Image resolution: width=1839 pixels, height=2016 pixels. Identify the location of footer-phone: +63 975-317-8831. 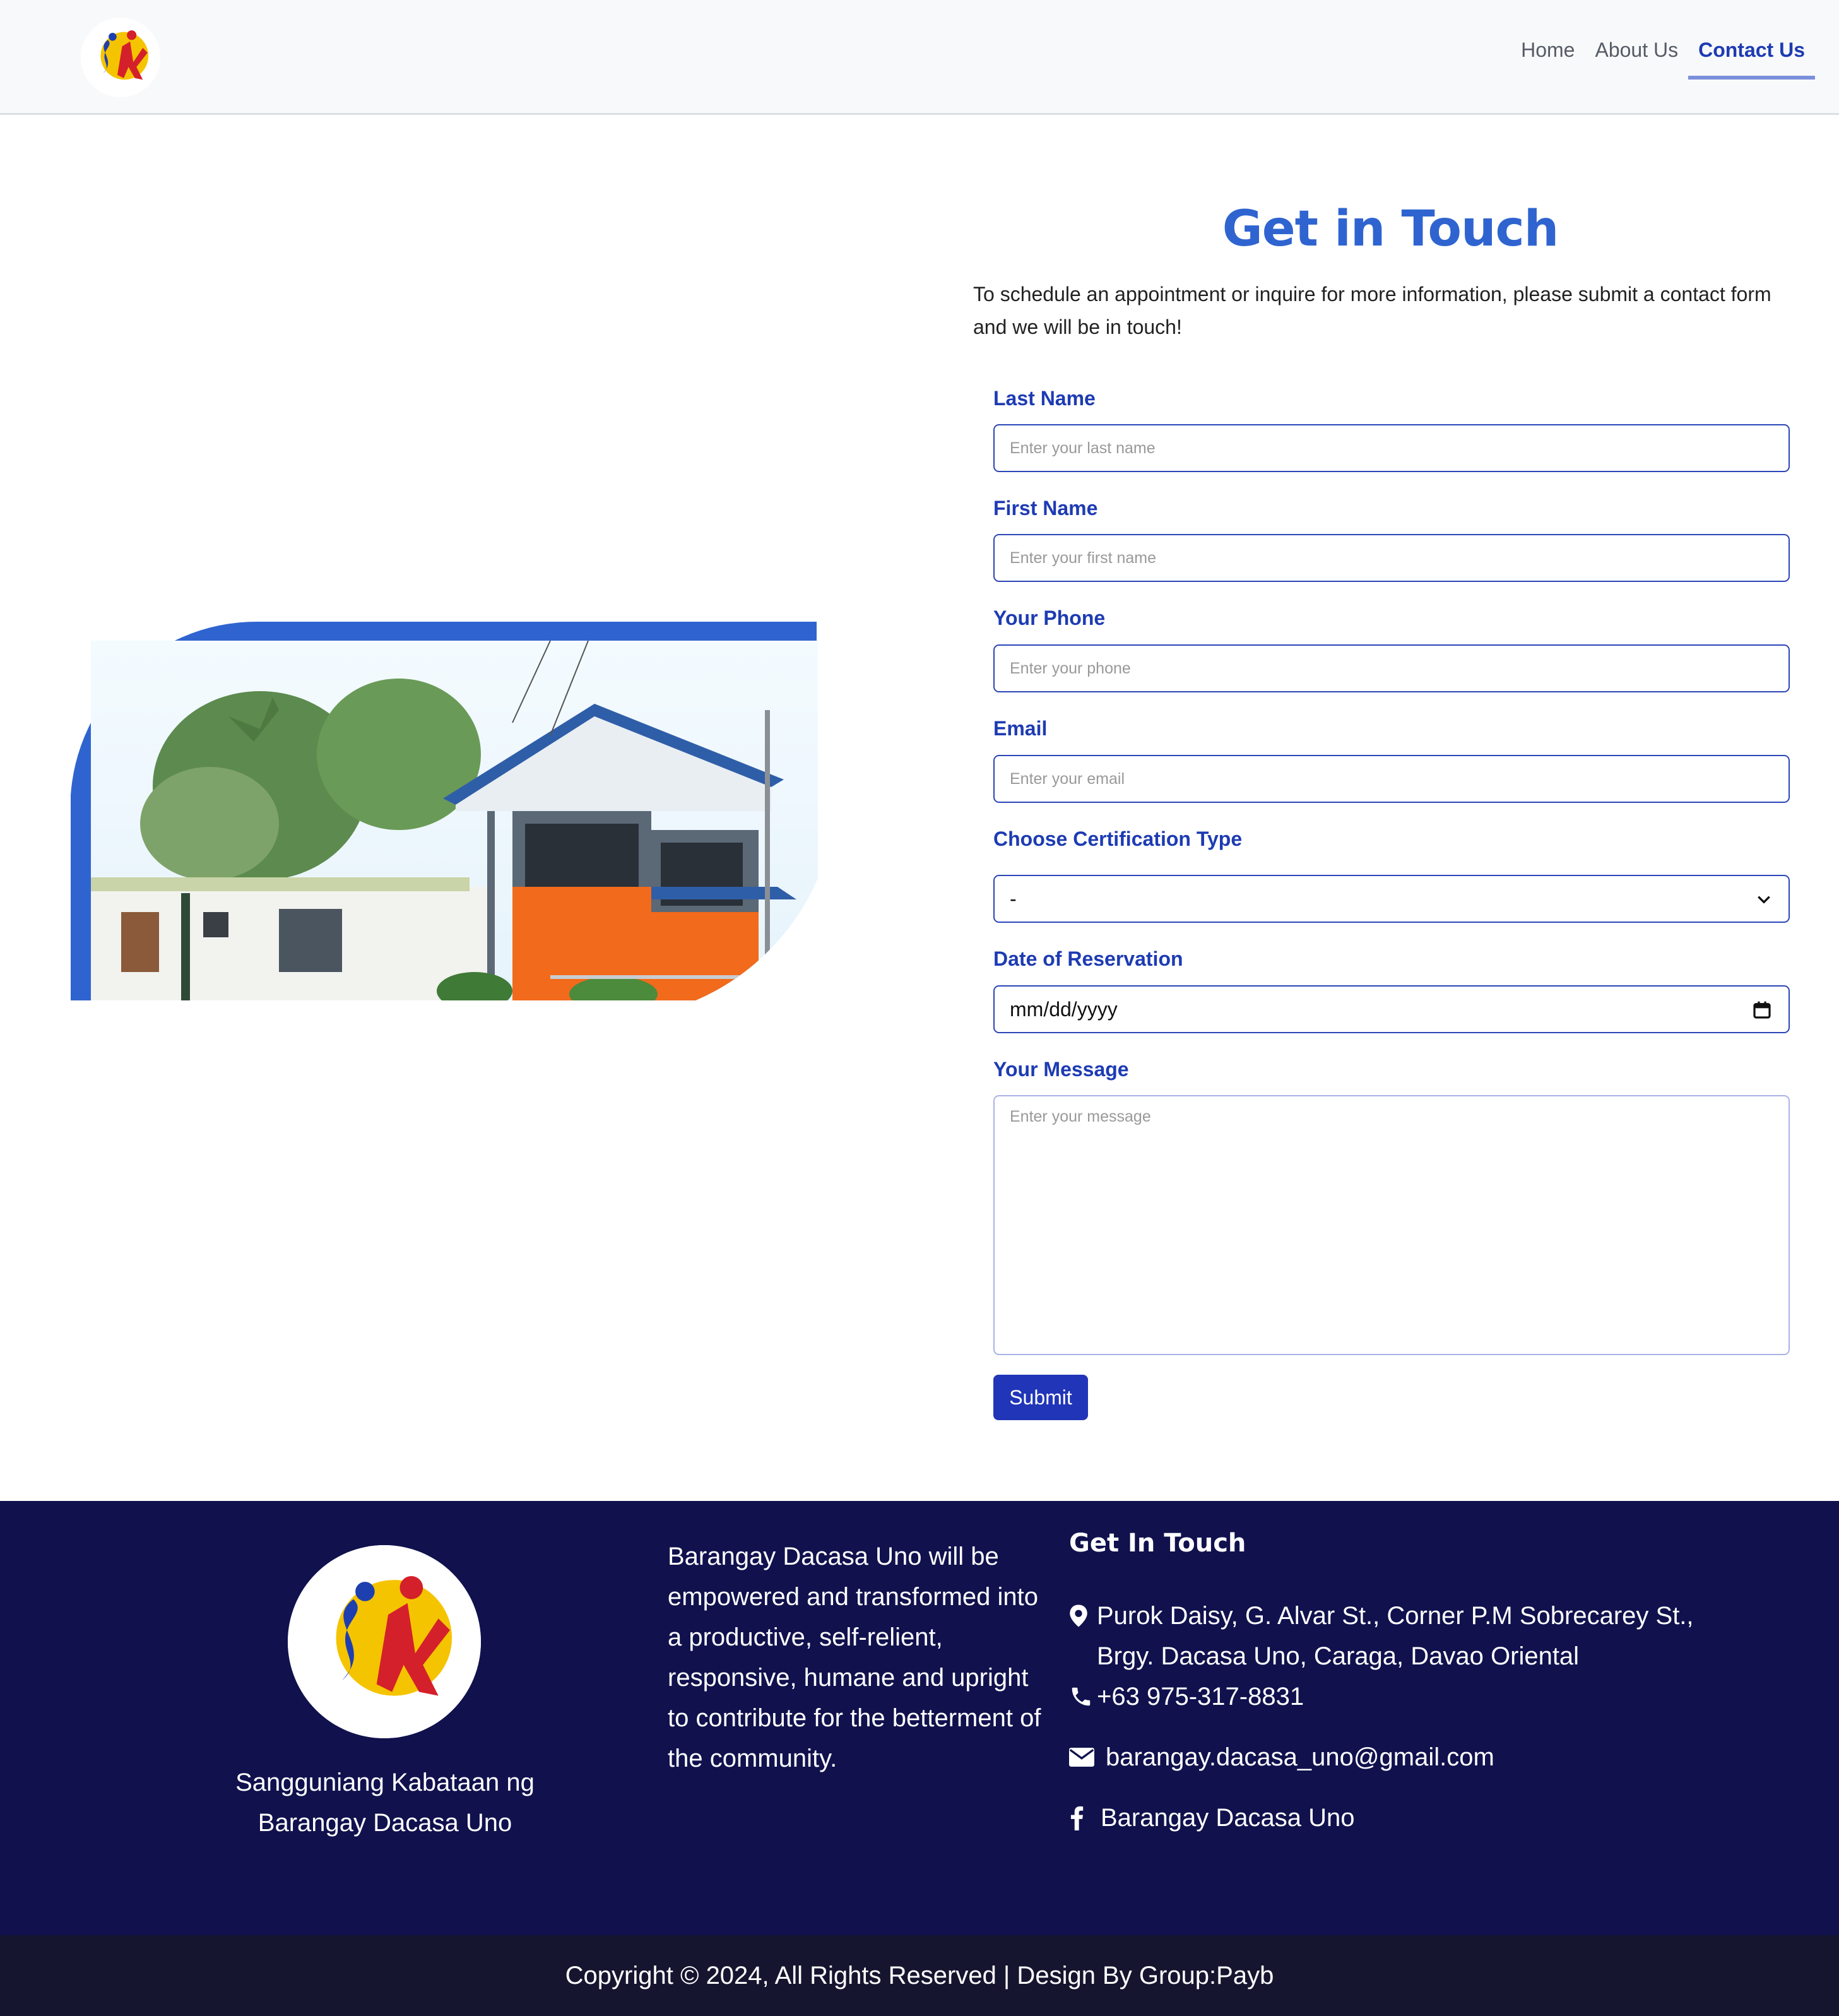
(1186, 1697).